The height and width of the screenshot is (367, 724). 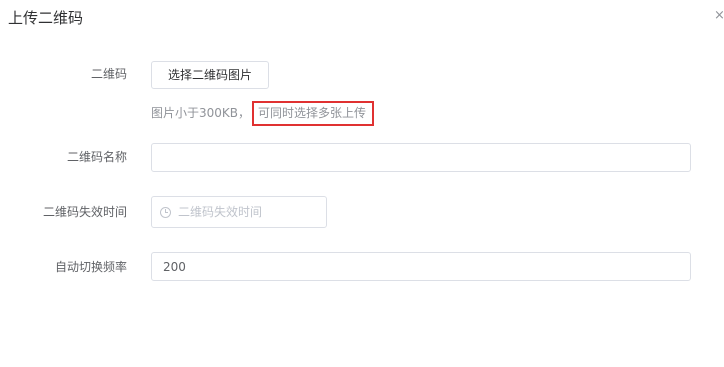 What do you see at coordinates (421, 157) in the screenshot?
I see `qrcode-name-input` at bounding box center [421, 157].